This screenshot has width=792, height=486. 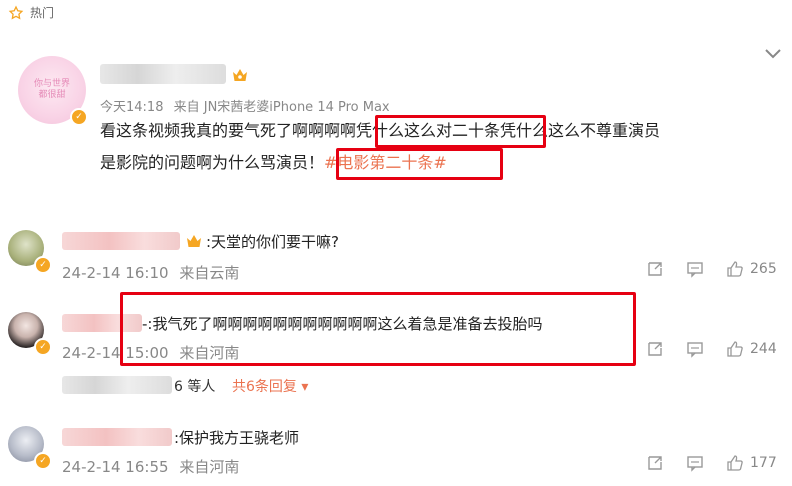 I want to click on comment-actions: 177, so click(x=711, y=463).